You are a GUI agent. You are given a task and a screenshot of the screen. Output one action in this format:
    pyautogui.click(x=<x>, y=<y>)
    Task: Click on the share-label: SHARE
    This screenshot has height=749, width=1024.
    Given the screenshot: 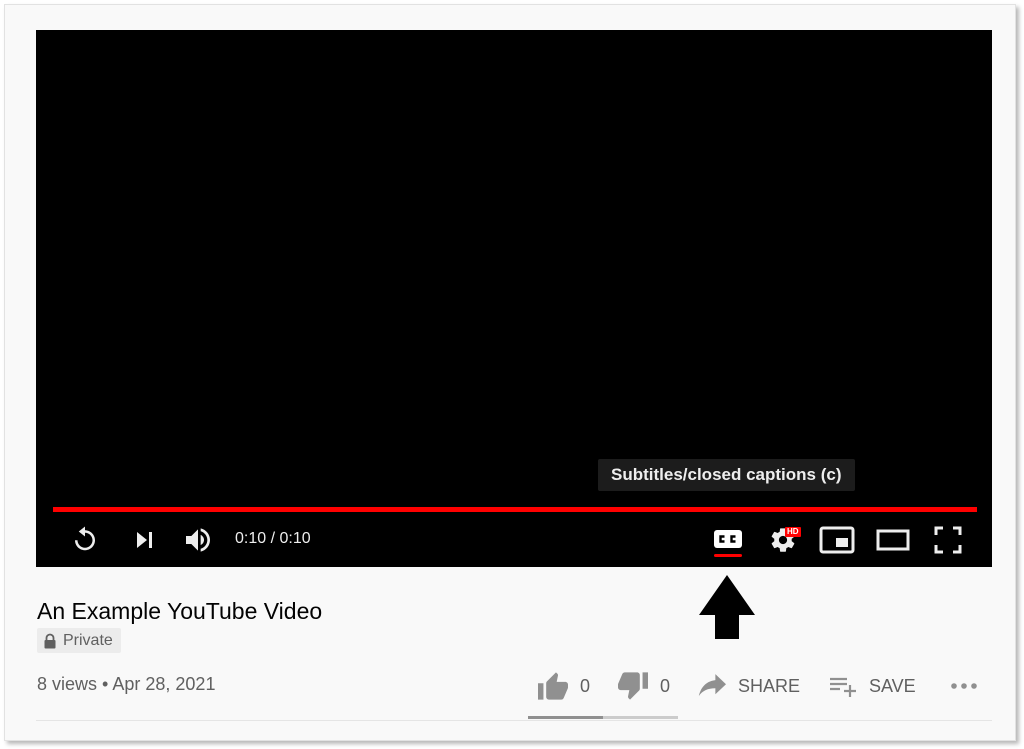 What is the action you would take?
    pyautogui.click(x=769, y=685)
    